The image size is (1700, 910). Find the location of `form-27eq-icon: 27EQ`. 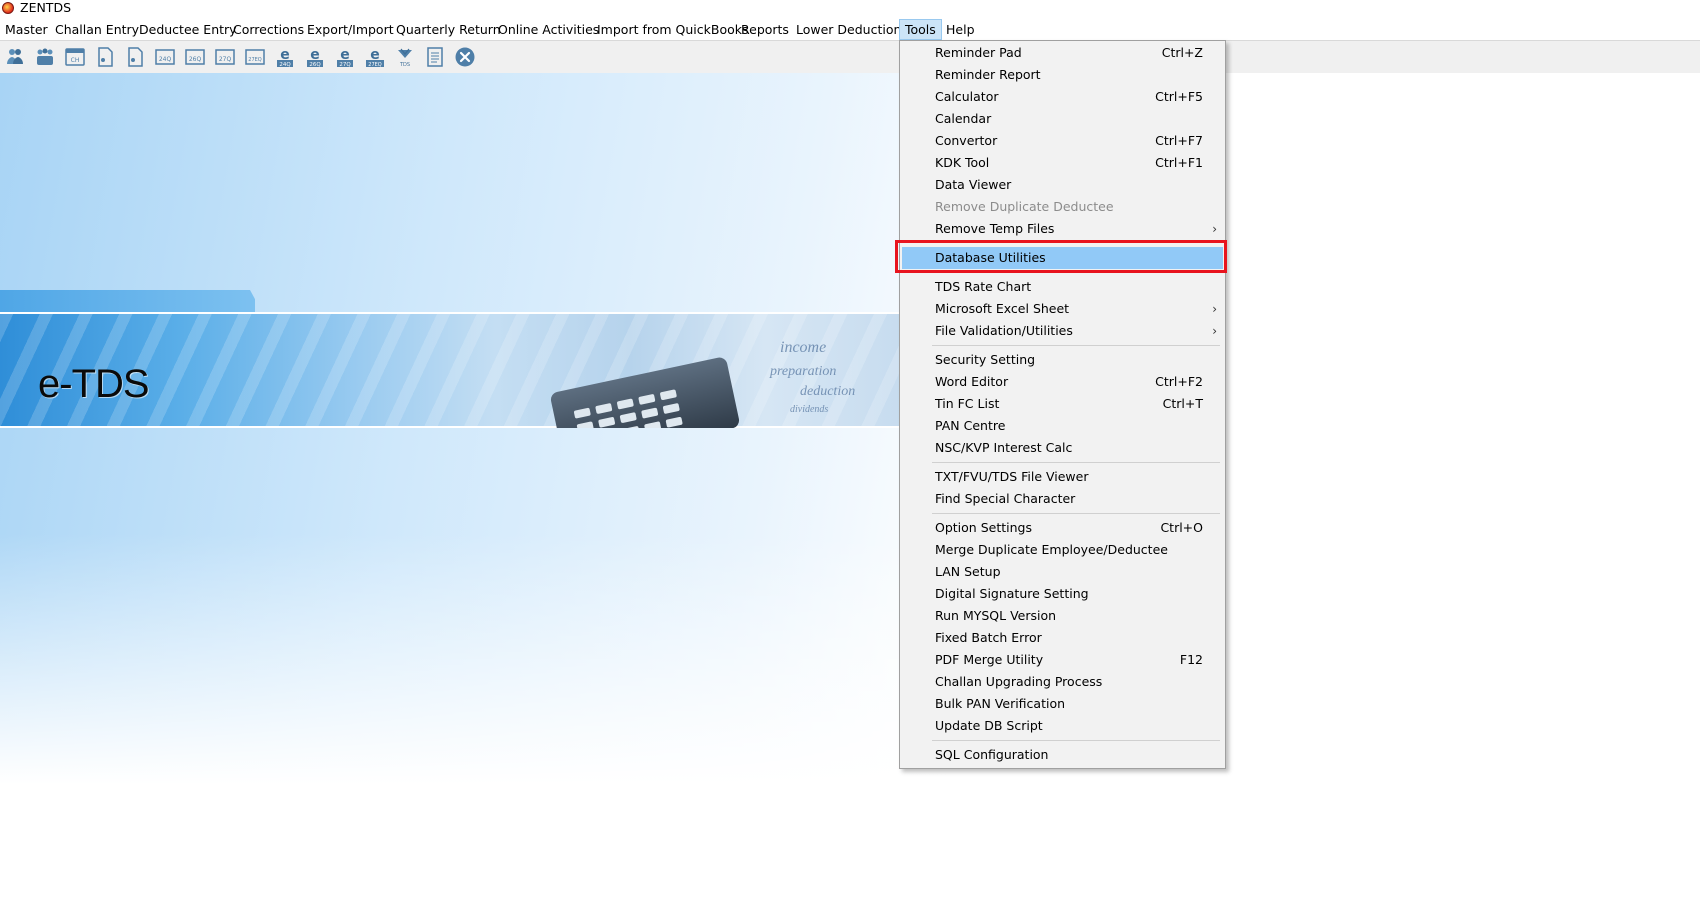

form-27eq-icon: 27EQ is located at coordinates (255, 57).